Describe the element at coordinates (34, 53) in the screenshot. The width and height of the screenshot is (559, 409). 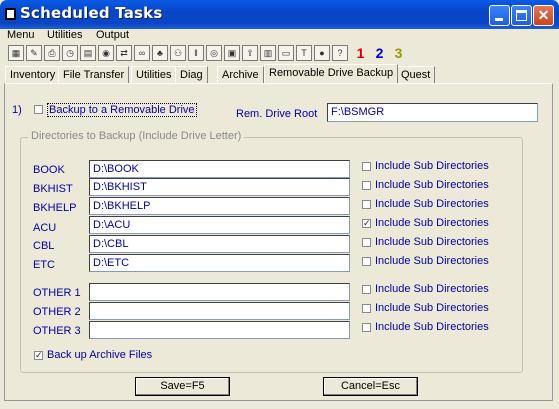
I see `notepad-icon: ✎` at that location.